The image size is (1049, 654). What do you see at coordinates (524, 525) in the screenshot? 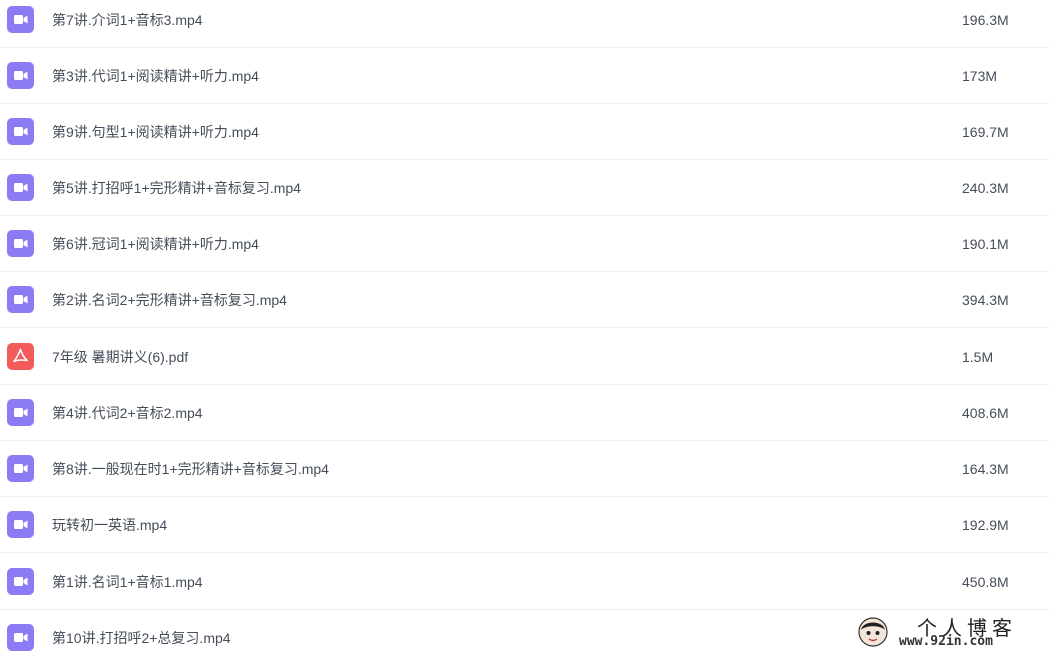
I see `file-row: 玩转初一英语.mp4 192.9M` at bounding box center [524, 525].